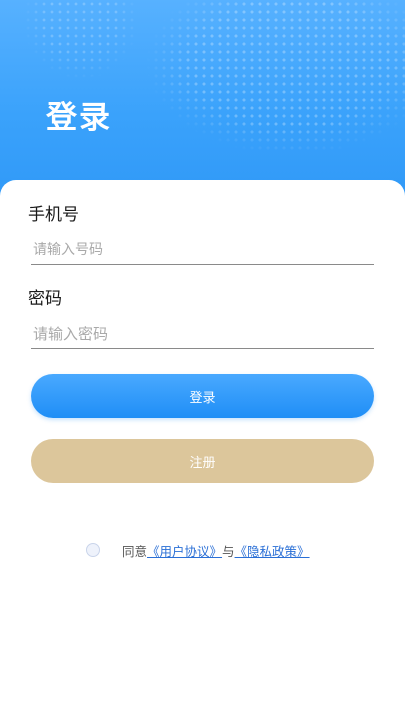 Image resolution: width=405 pixels, height=720 pixels. Describe the element at coordinates (135, 551) in the screenshot. I see `agreement-prefix: 同意` at that location.